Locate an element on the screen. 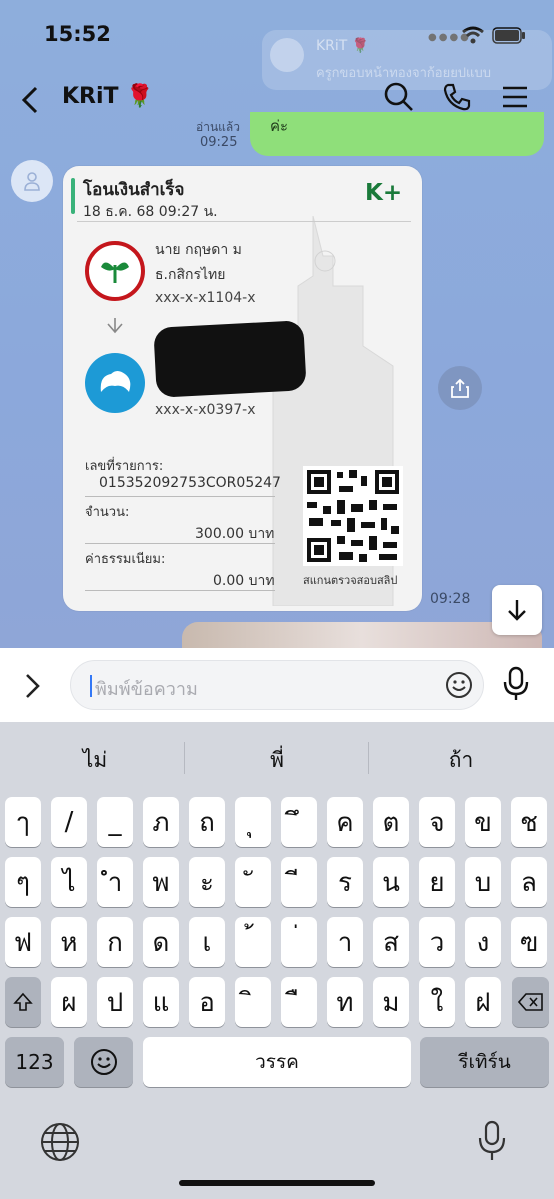  key-row2-6: ั is located at coordinates (253, 882).